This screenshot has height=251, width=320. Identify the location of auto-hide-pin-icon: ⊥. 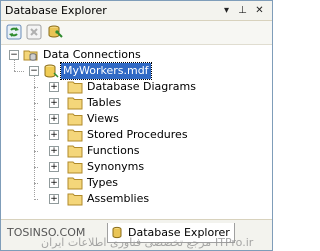
(242, 10).